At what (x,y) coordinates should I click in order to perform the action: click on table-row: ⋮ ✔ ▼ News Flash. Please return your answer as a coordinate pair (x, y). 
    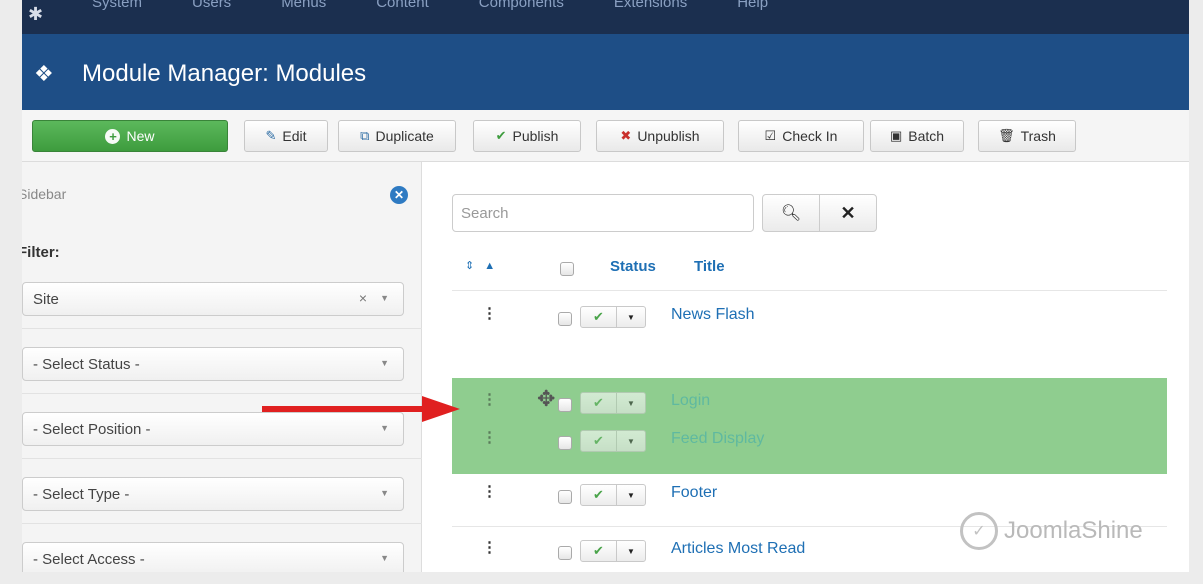
    Looking at the image, I should click on (809, 322).